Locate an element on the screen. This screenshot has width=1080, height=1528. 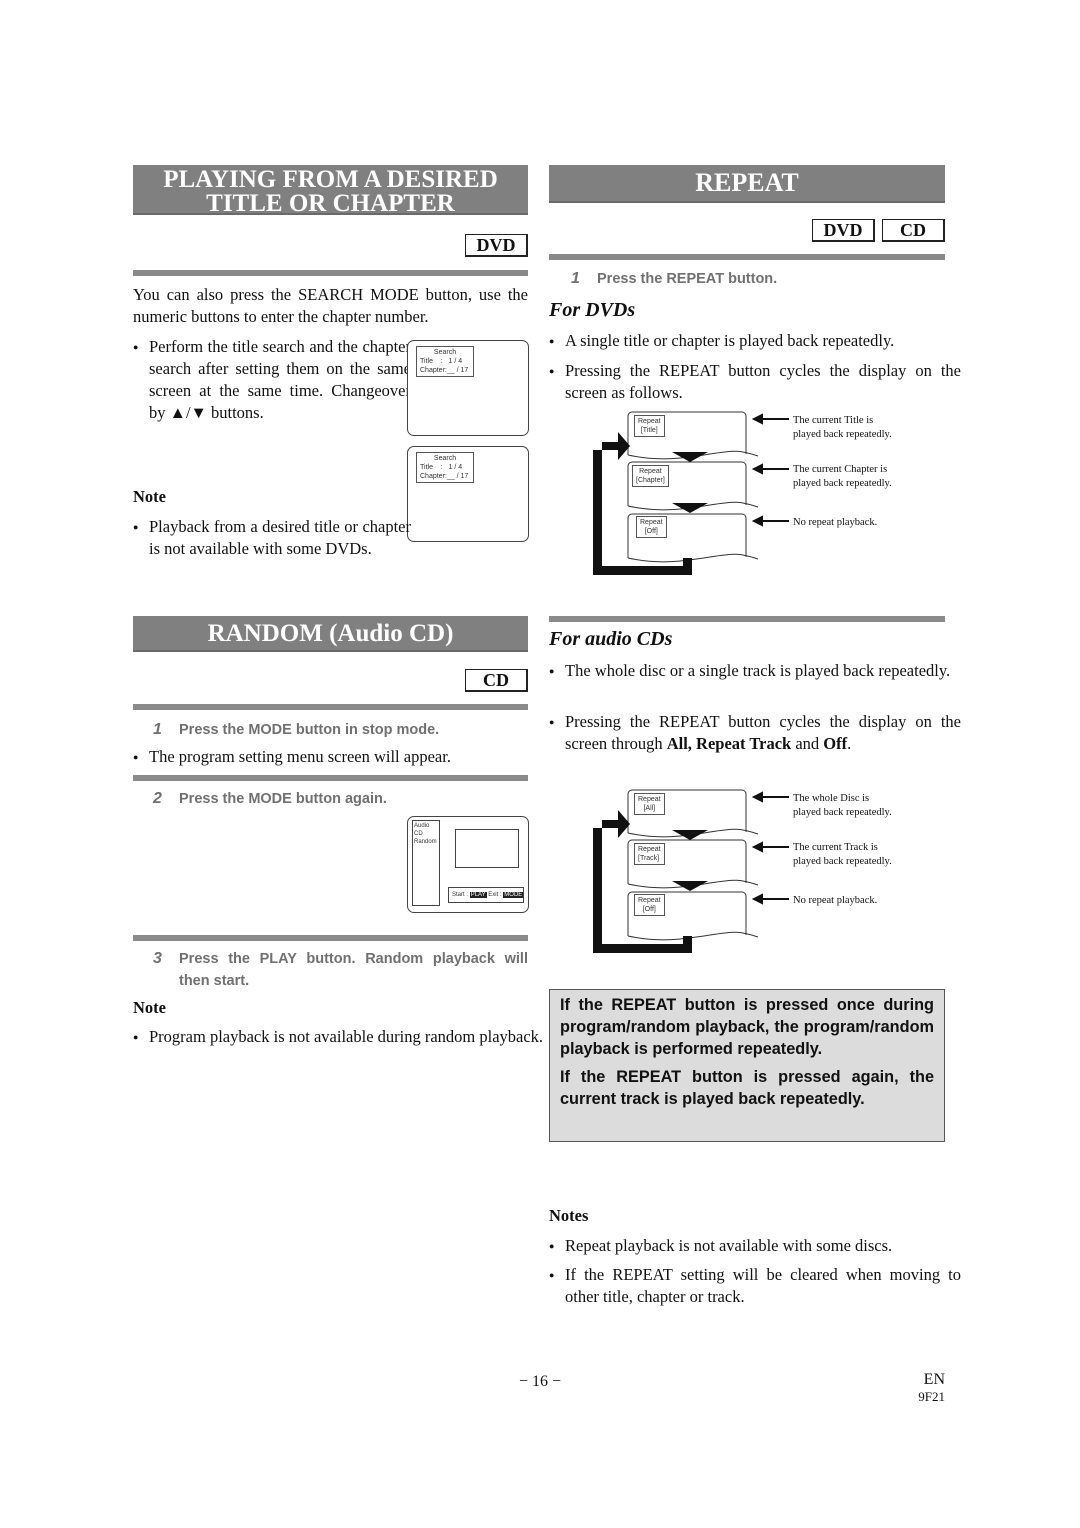
random-step-1: 1 Press the MODE button in stop mode. is located at coordinates (340, 730).